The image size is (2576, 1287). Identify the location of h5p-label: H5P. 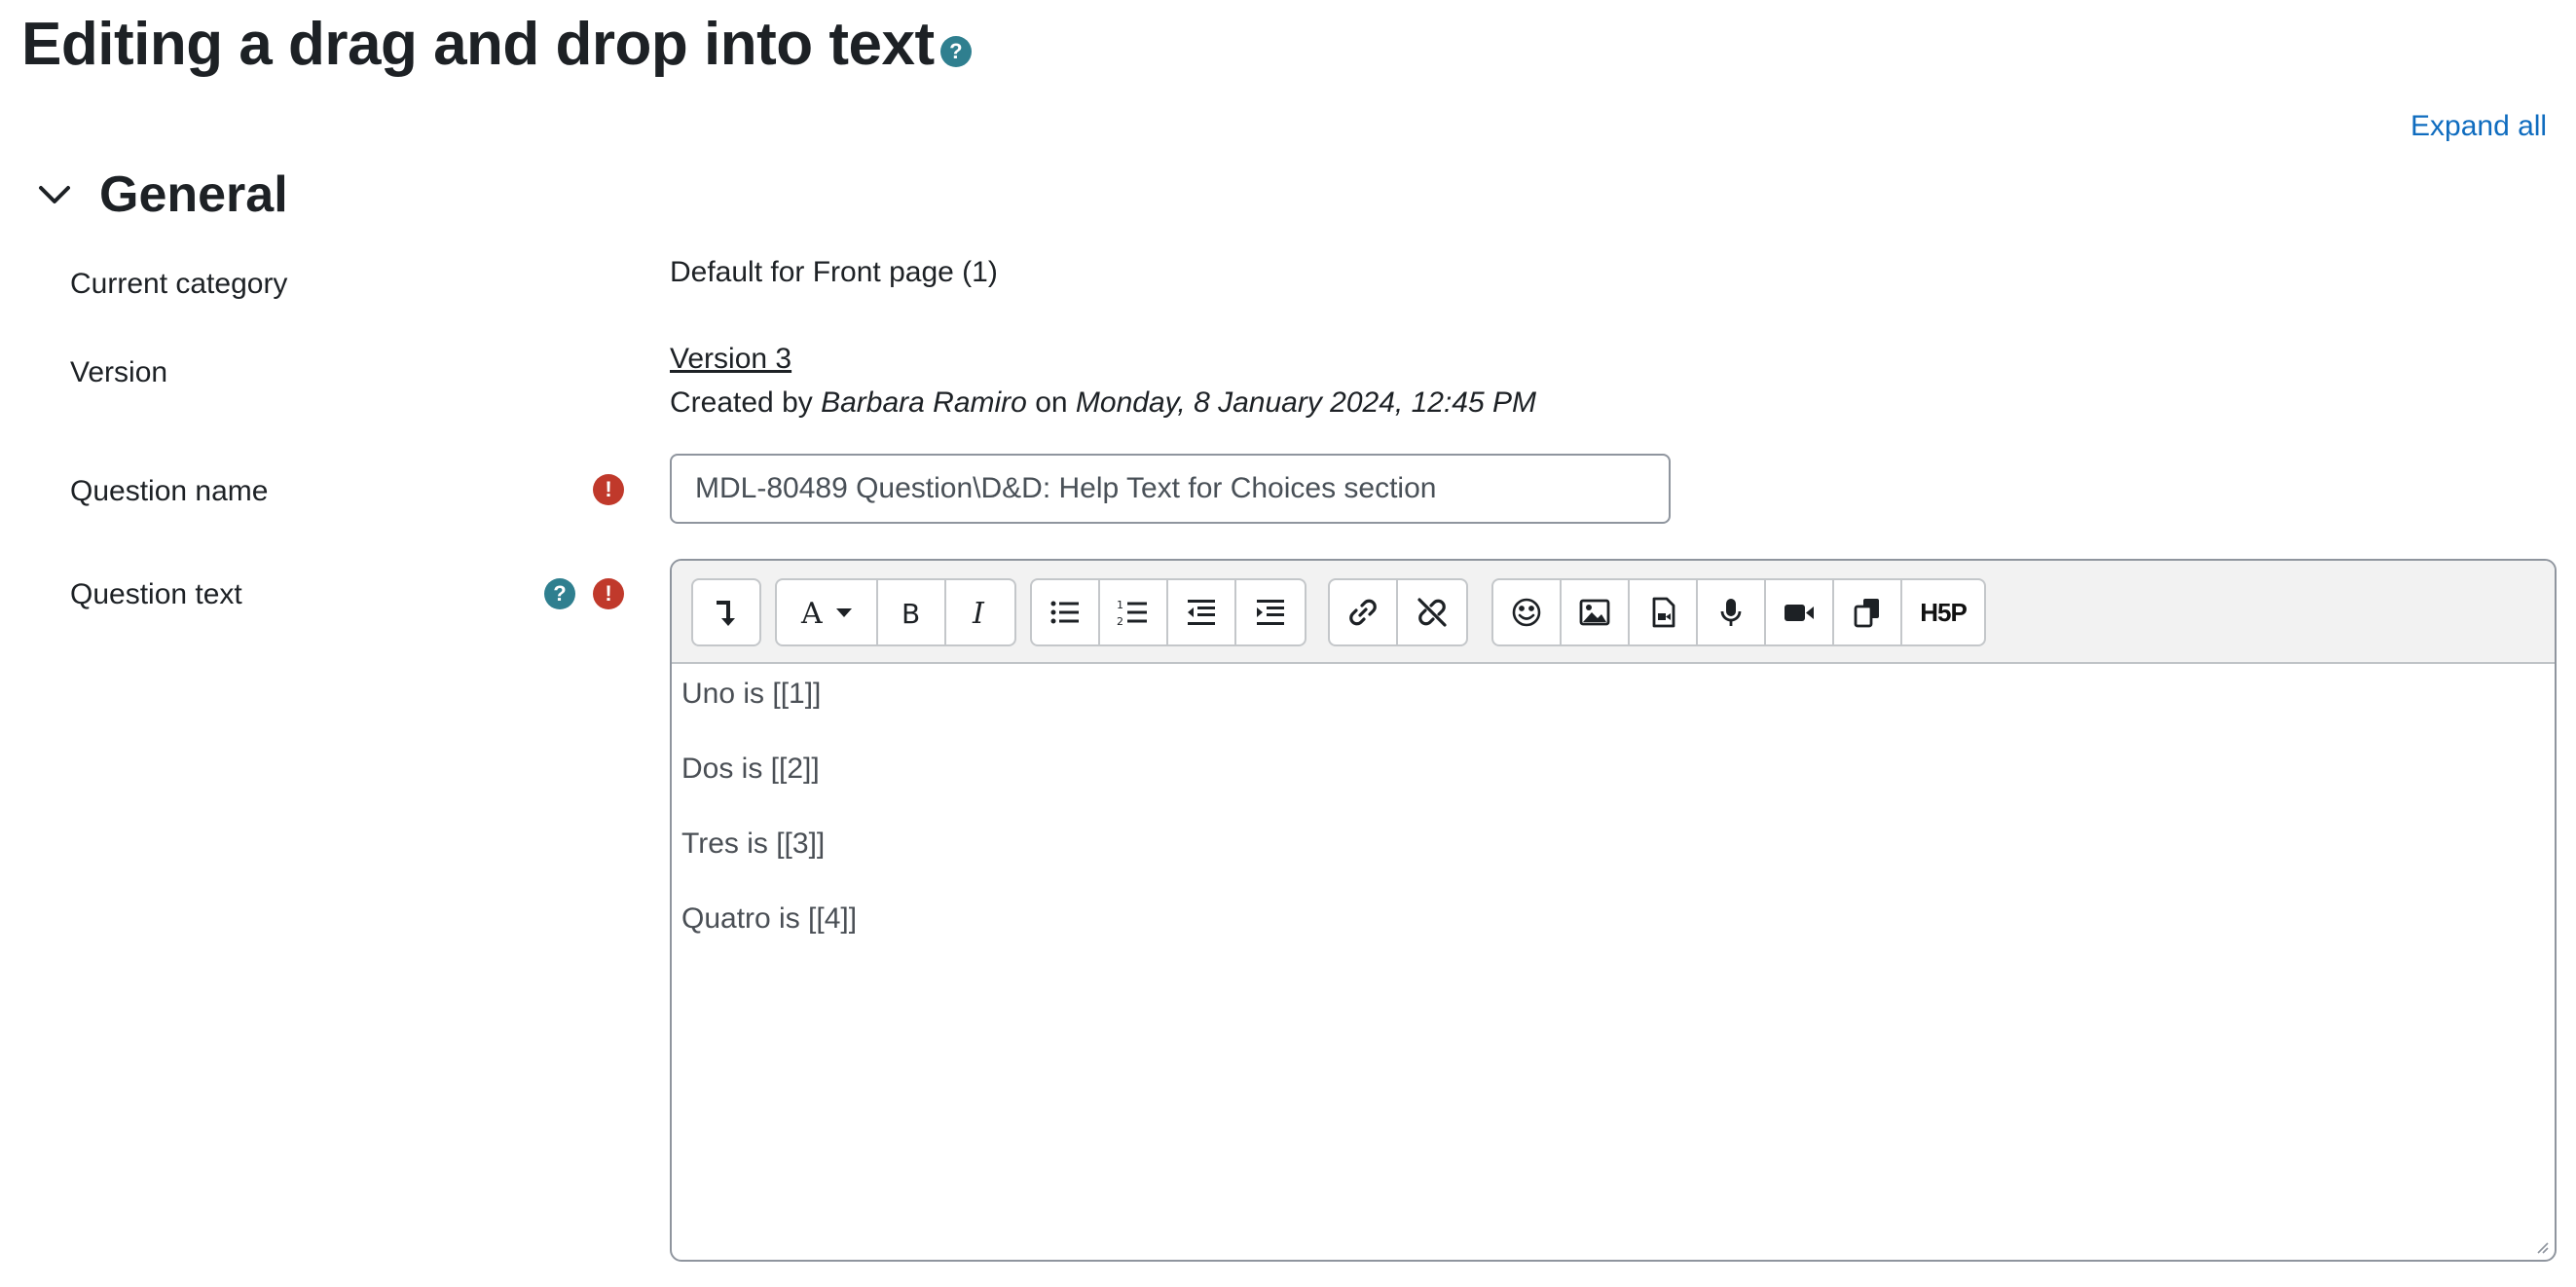
(1944, 612).